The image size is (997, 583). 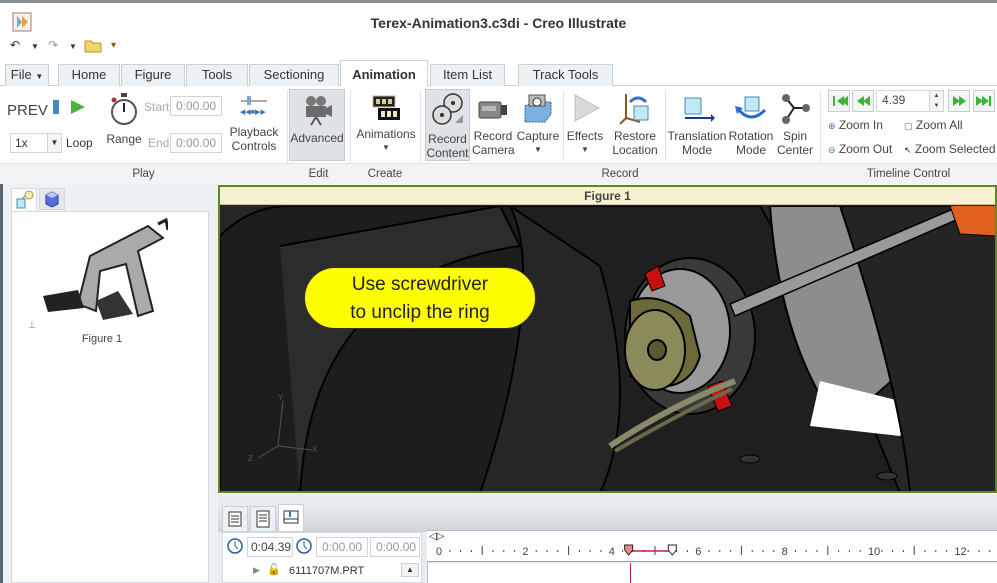 I want to click on left-panel: ⊥ Figure 1, so click(x=109, y=383).